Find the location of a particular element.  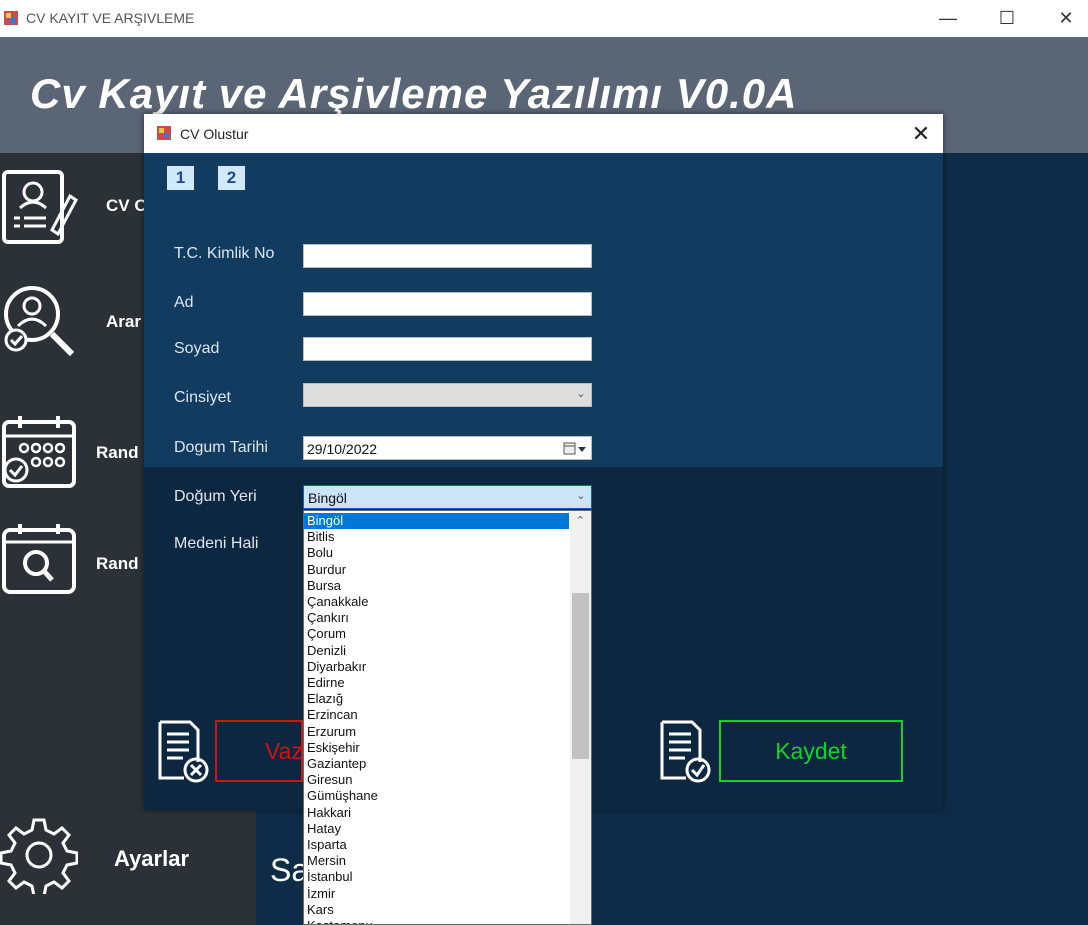

dropdown-item: Çankırı is located at coordinates (328, 618).